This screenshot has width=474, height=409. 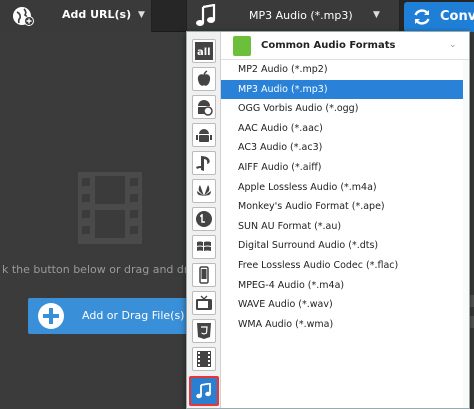 I want to click on format-dropdown-icon: ▼, so click(x=376, y=15).